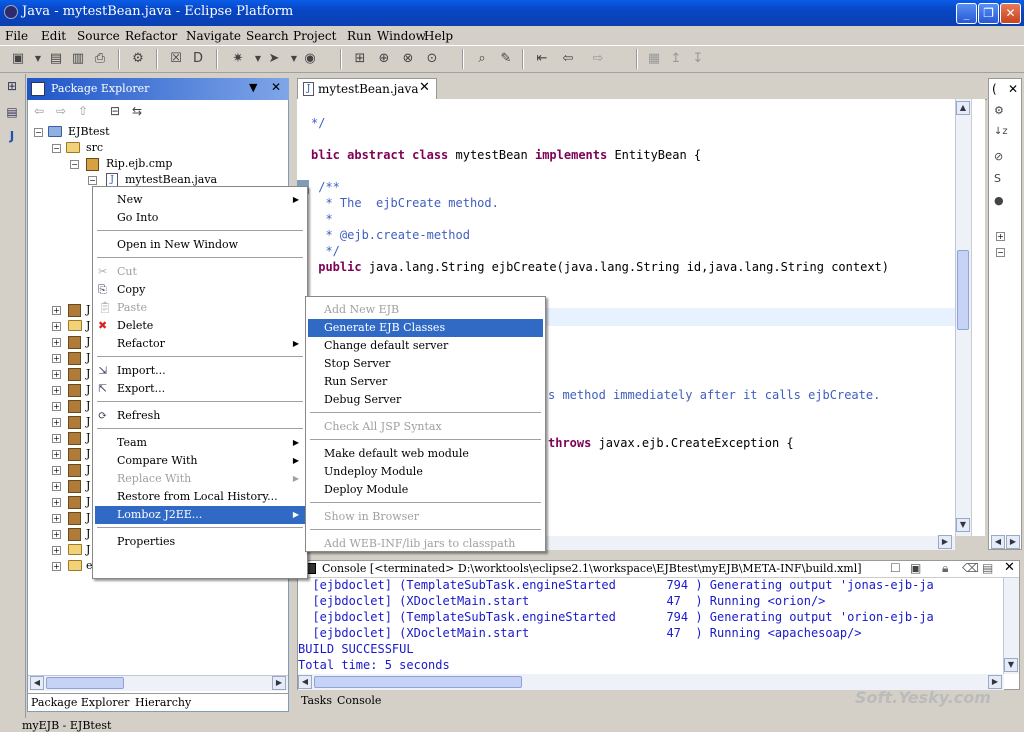 Image resolution: width=1024 pixels, height=732 pixels. Describe the element at coordinates (198, 59) in the screenshot. I see `deploy-icon: D` at that location.